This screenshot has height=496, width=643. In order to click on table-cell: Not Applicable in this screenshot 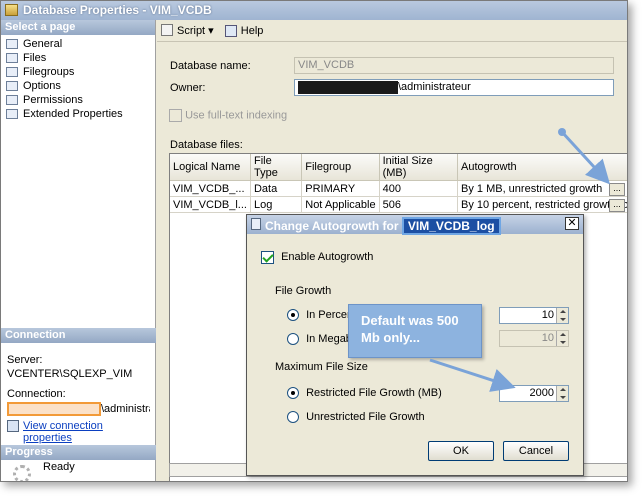, I will do `click(340, 204)`.